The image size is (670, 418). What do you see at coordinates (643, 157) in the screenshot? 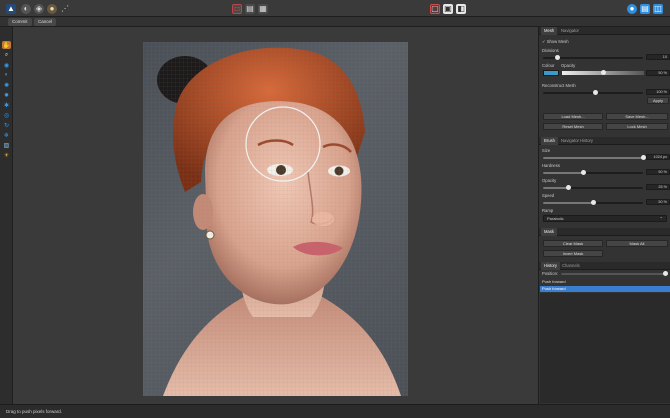
I see `size-slider-knob` at bounding box center [643, 157].